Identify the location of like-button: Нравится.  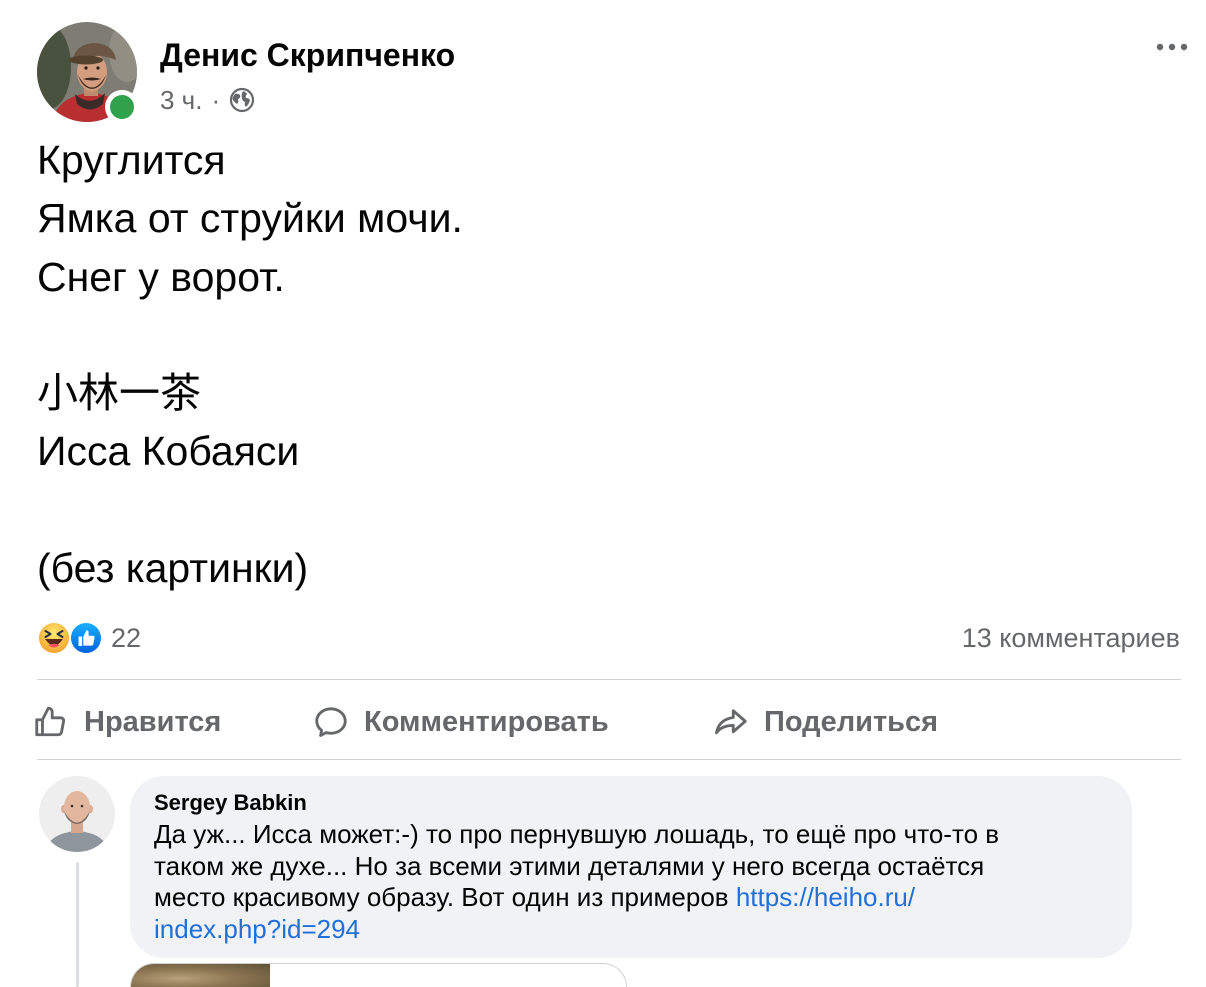
(127, 722).